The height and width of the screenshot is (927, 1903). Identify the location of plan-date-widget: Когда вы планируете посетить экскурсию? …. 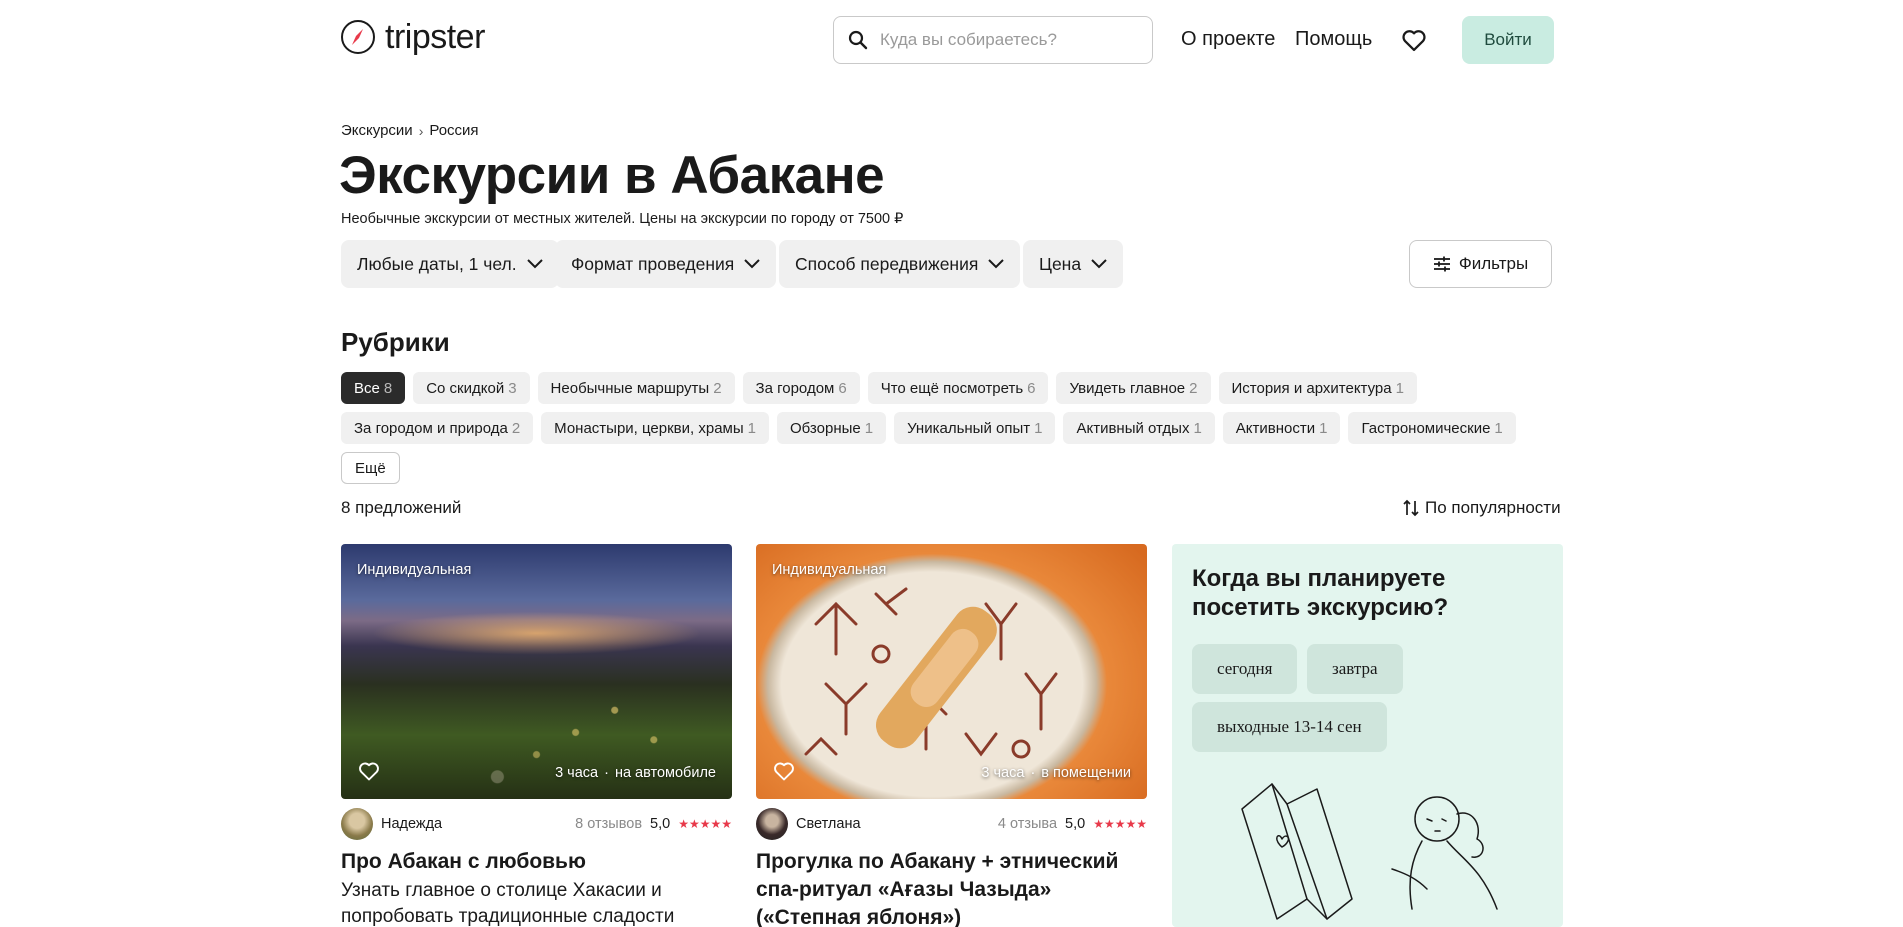
(1367, 735).